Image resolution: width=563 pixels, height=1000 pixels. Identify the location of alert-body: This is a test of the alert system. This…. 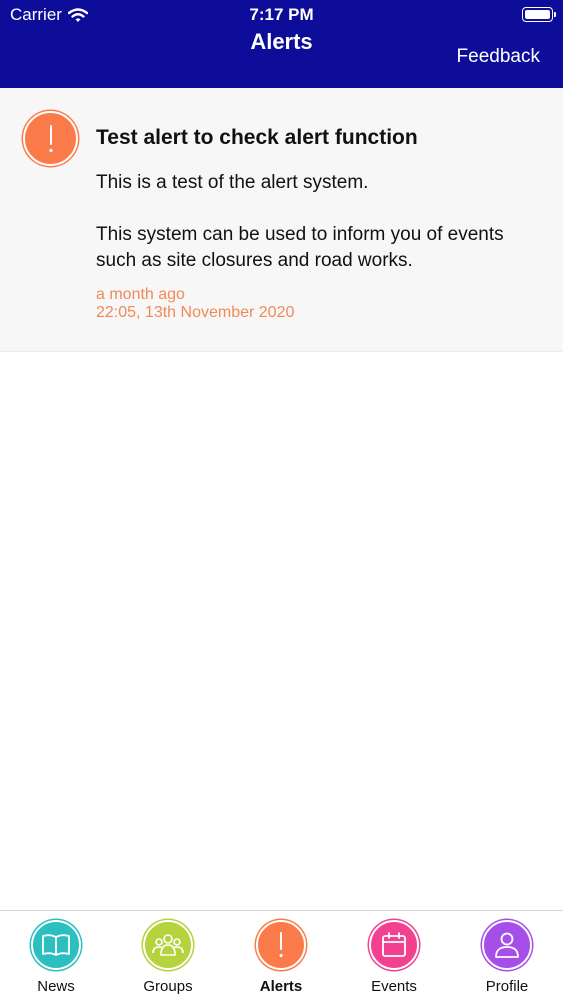
(316, 235).